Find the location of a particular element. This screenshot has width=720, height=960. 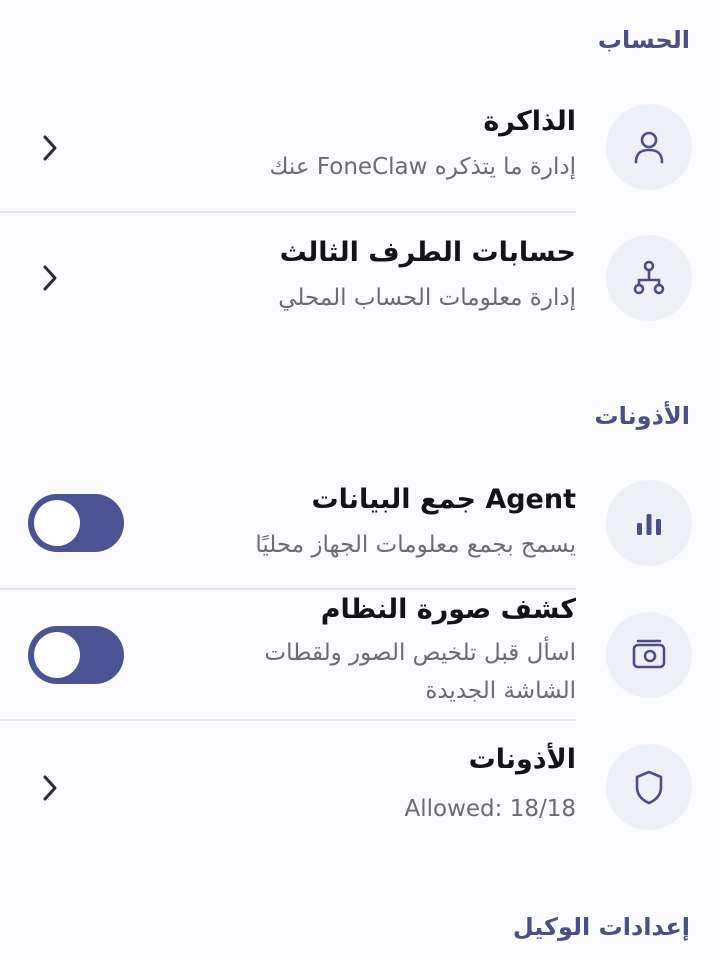

bar-chart-icon is located at coordinates (649, 524).